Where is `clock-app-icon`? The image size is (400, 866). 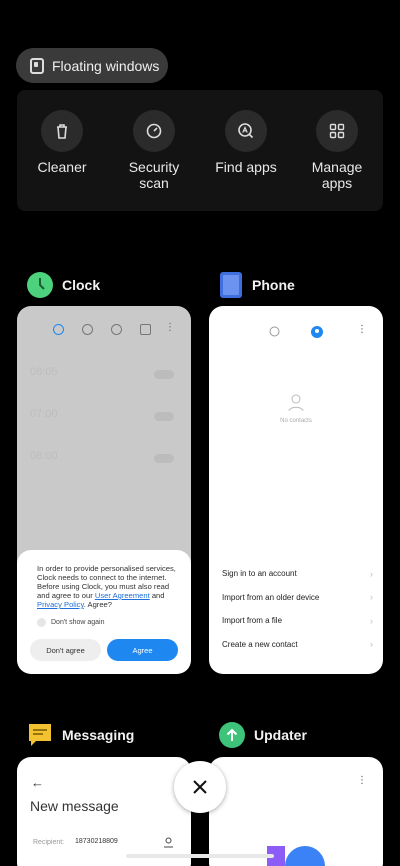 clock-app-icon is located at coordinates (40, 285).